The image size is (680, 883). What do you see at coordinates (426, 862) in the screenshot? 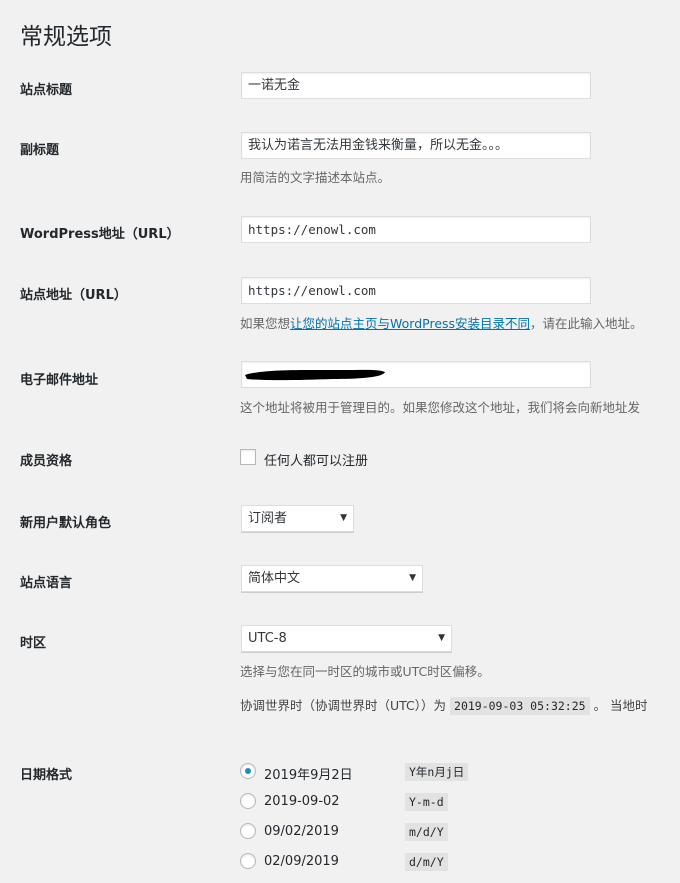
I see `date-format-code: d/m/Y` at bounding box center [426, 862].